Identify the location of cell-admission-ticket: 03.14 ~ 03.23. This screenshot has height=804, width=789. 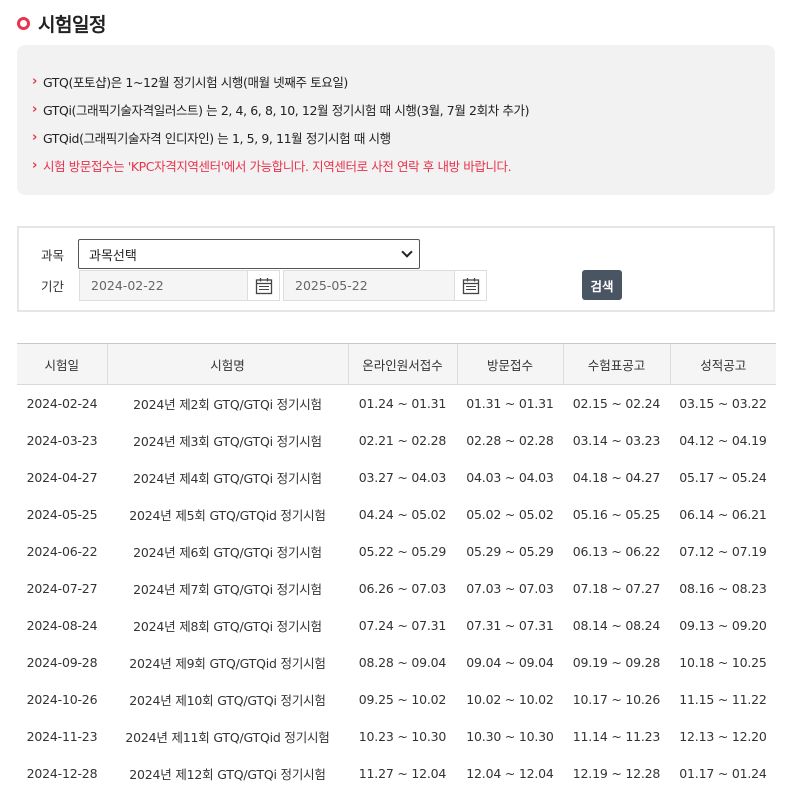
(616, 440).